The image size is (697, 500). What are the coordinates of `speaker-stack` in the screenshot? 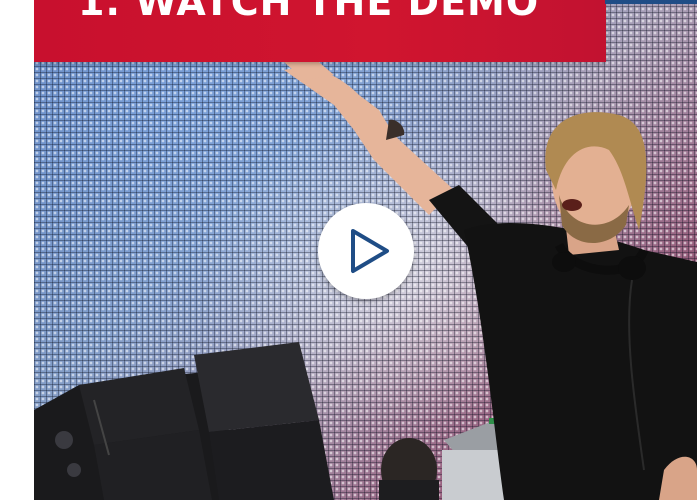 It's located at (184, 421).